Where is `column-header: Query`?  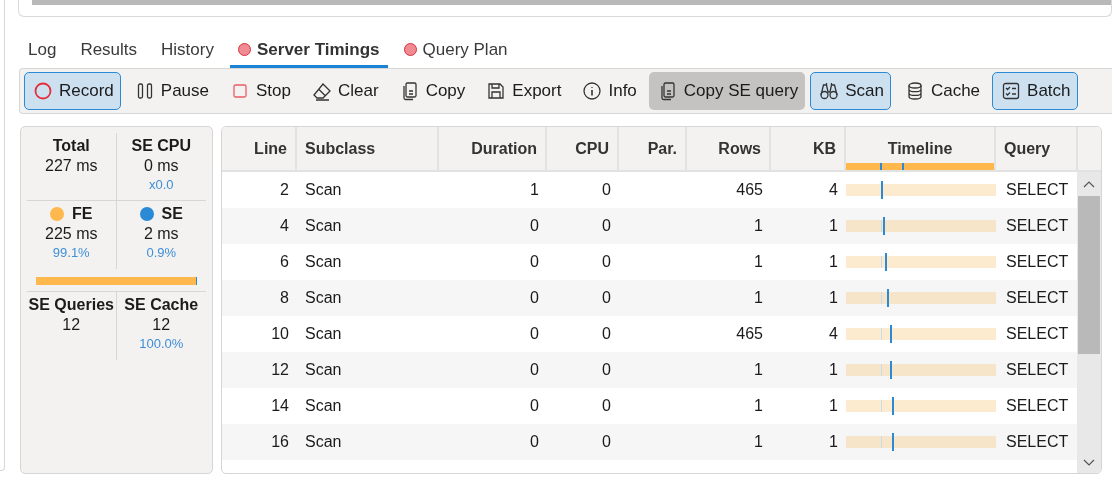
column-header: Query is located at coordinates (1037, 148).